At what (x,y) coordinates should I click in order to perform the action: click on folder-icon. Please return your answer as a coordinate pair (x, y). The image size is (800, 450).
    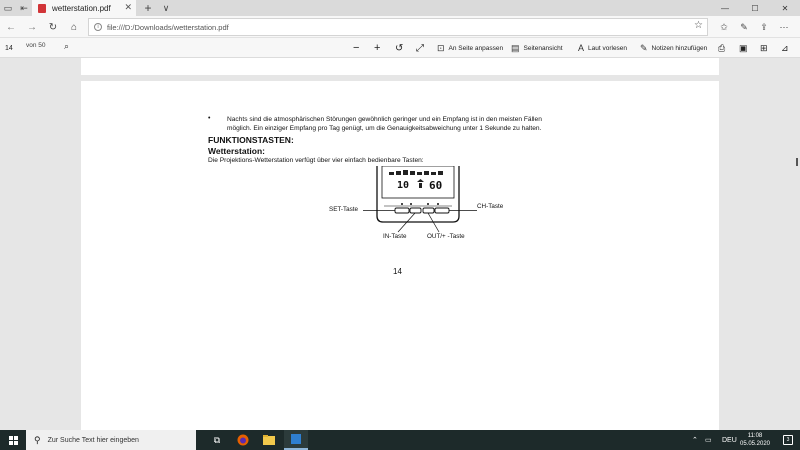
    Looking at the image, I should click on (269, 440).